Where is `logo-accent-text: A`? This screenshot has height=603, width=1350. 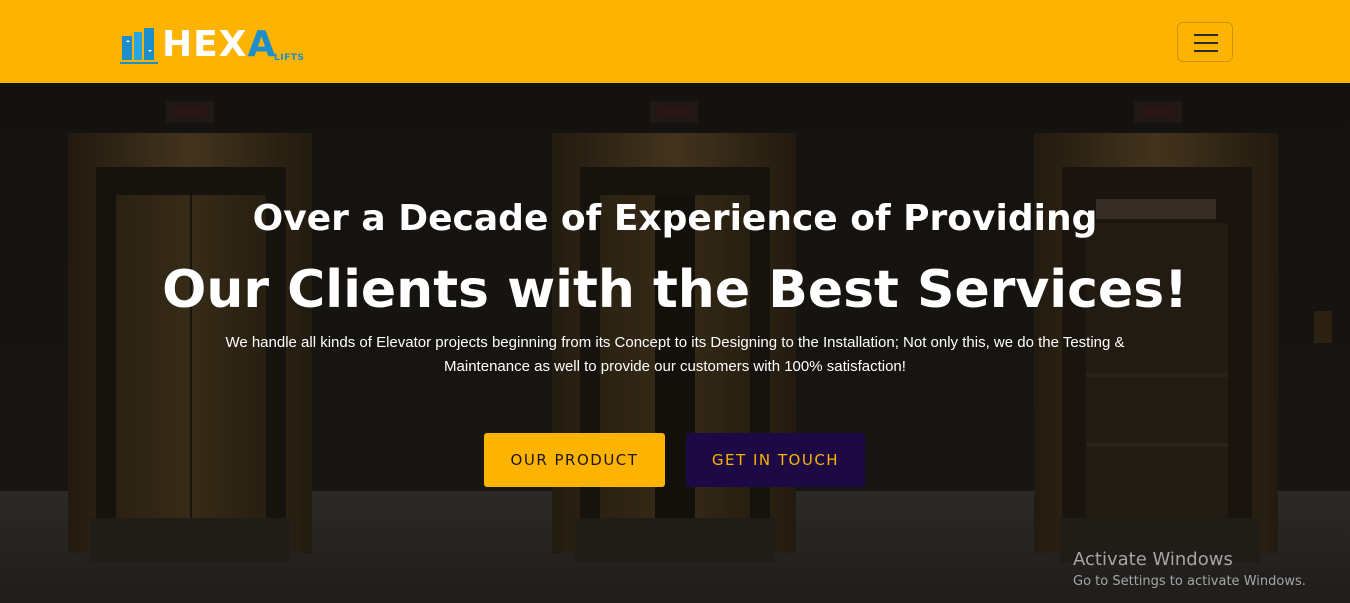 logo-accent-text: A is located at coordinates (262, 44).